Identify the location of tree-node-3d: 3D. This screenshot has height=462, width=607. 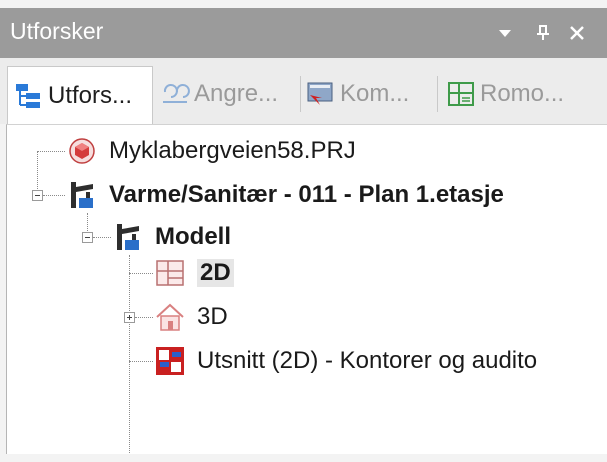
(190, 317).